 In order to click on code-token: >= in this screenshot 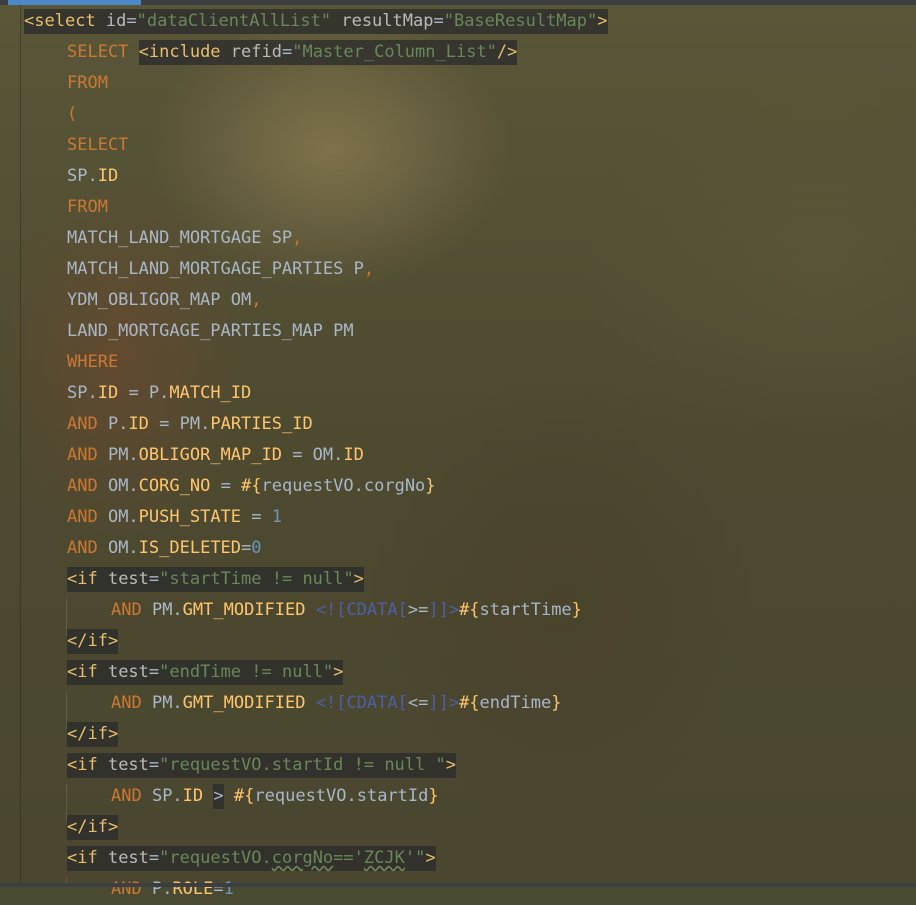, I will do `click(418, 610)`.